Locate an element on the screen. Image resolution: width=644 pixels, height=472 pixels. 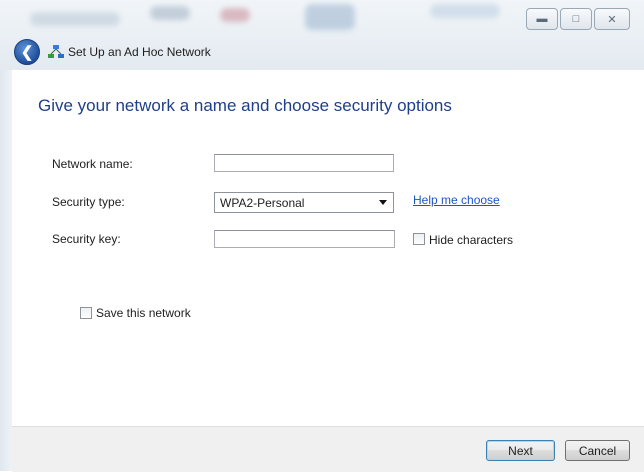
network-name-input is located at coordinates (304, 163).